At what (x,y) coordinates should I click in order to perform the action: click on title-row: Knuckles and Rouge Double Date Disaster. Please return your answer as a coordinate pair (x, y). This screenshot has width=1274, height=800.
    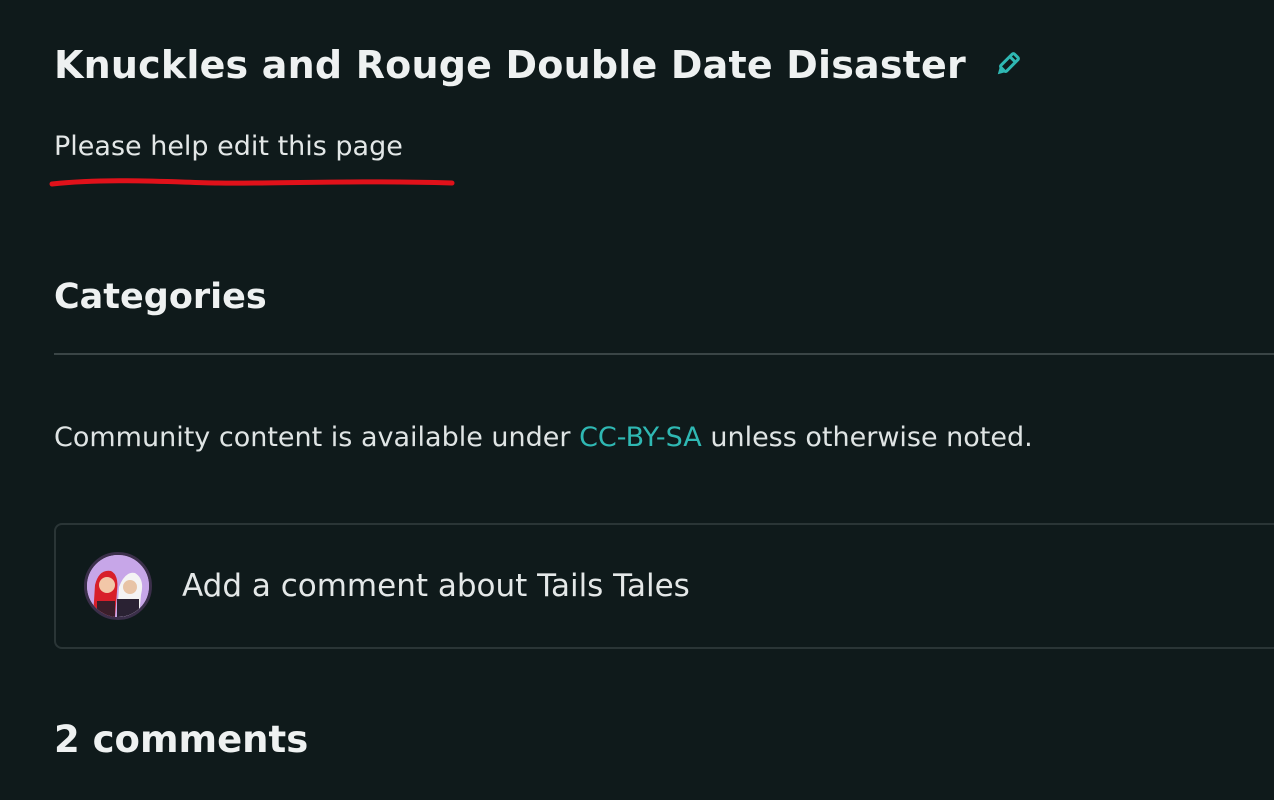
    Looking at the image, I should click on (538, 65).